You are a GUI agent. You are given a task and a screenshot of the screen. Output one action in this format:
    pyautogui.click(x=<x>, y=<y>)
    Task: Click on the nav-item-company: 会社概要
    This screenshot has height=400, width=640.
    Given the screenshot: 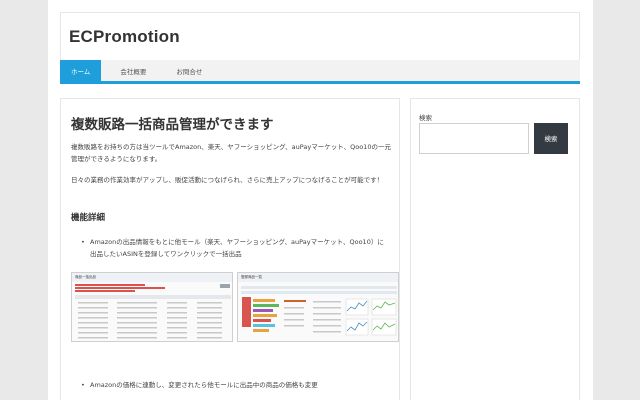 What is the action you would take?
    pyautogui.click(x=133, y=72)
    